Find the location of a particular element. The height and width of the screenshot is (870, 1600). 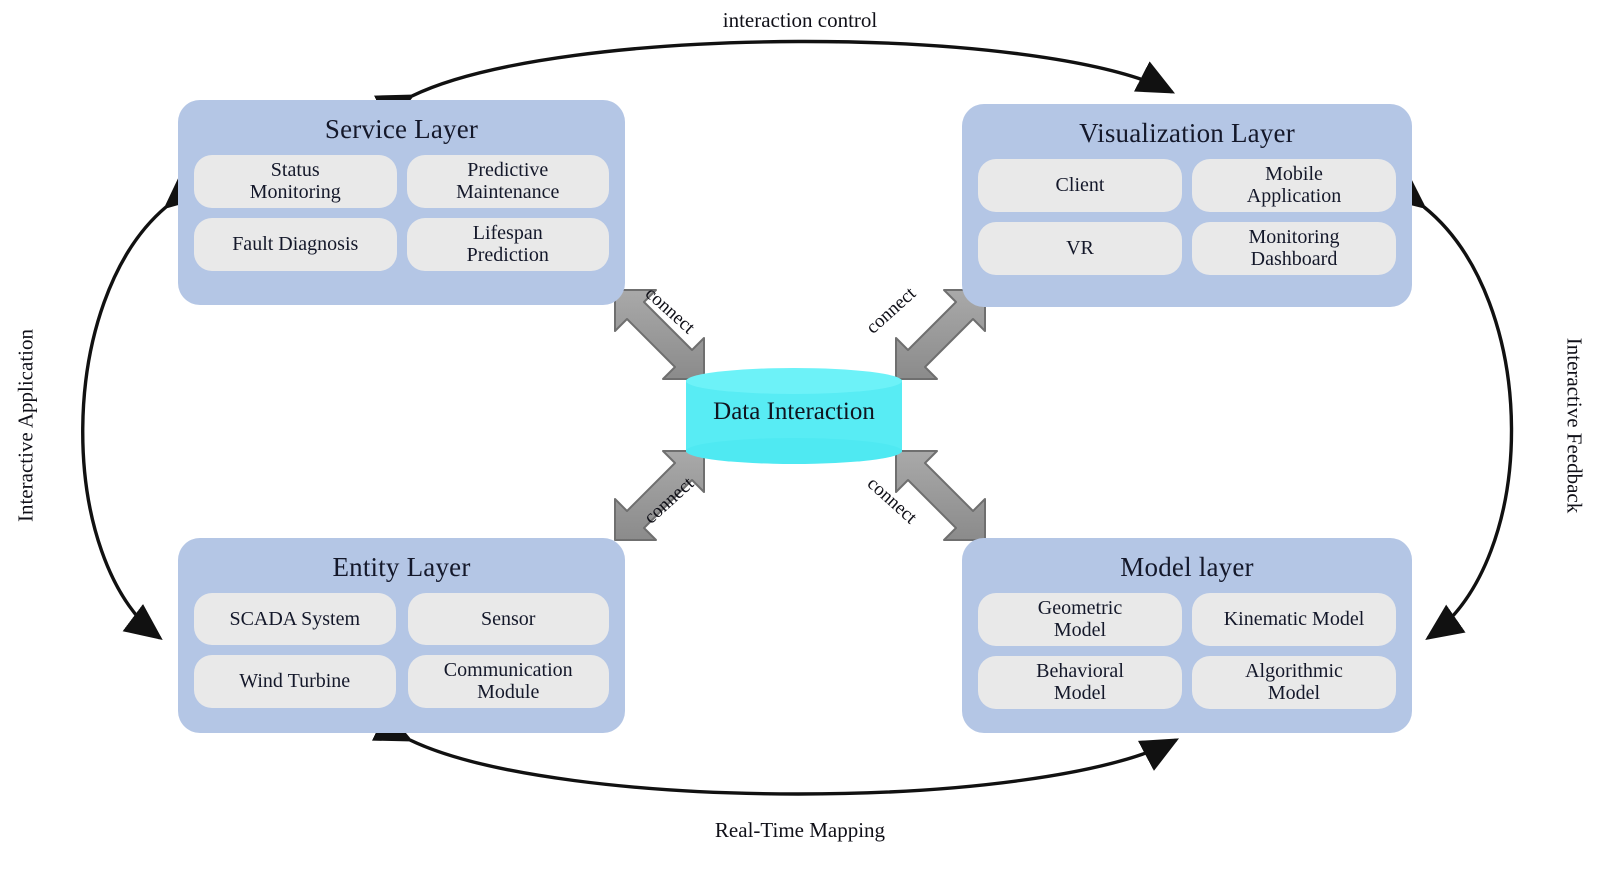

entity-item-sensor: Sensor is located at coordinates (508, 619).